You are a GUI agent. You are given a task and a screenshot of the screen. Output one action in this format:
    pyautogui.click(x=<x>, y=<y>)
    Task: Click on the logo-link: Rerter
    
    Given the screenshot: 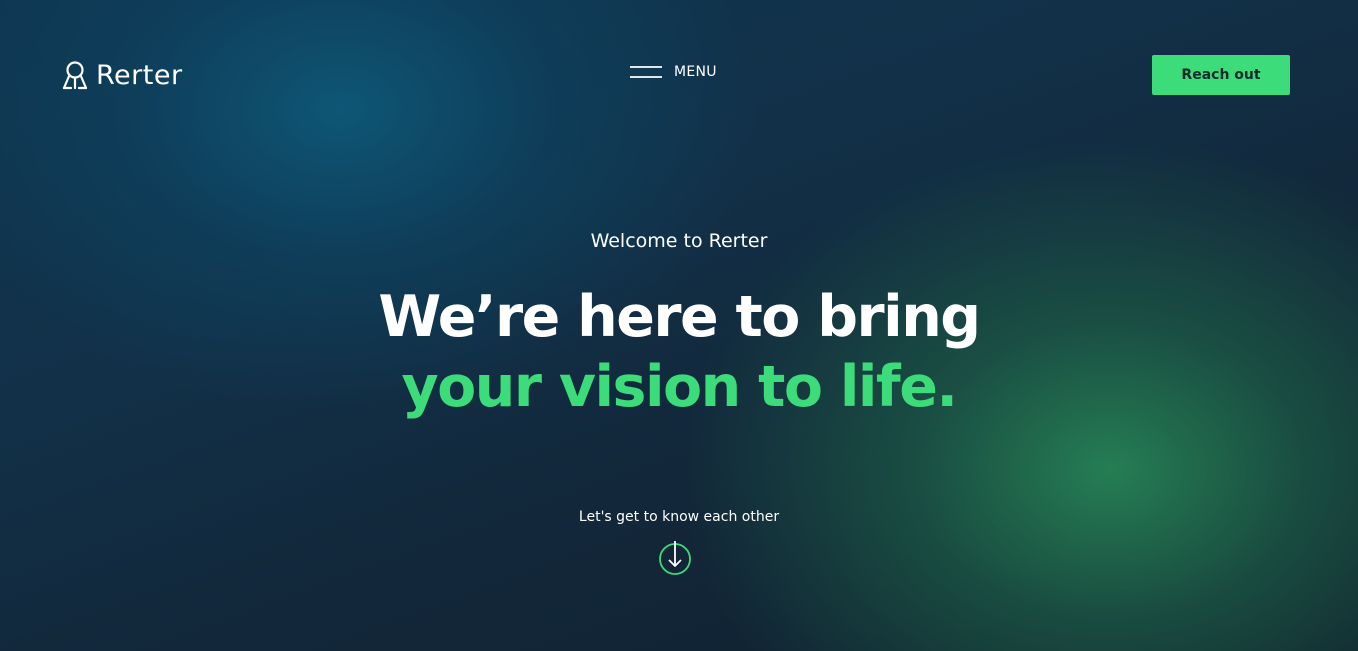 What is the action you would take?
    pyautogui.click(x=121, y=75)
    